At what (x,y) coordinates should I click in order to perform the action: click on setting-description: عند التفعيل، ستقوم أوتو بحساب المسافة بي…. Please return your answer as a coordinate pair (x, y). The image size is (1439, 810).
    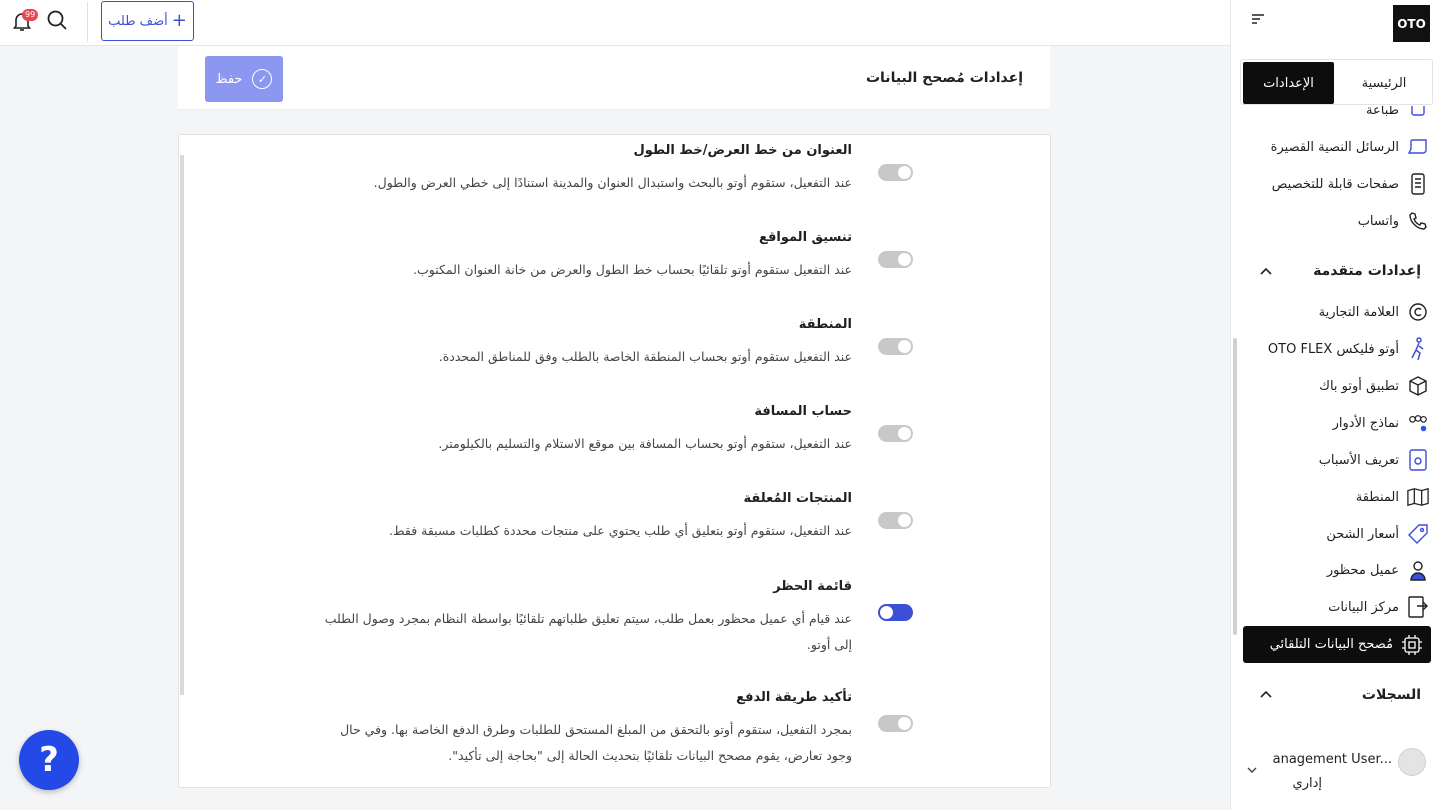
    Looking at the image, I should click on (645, 443).